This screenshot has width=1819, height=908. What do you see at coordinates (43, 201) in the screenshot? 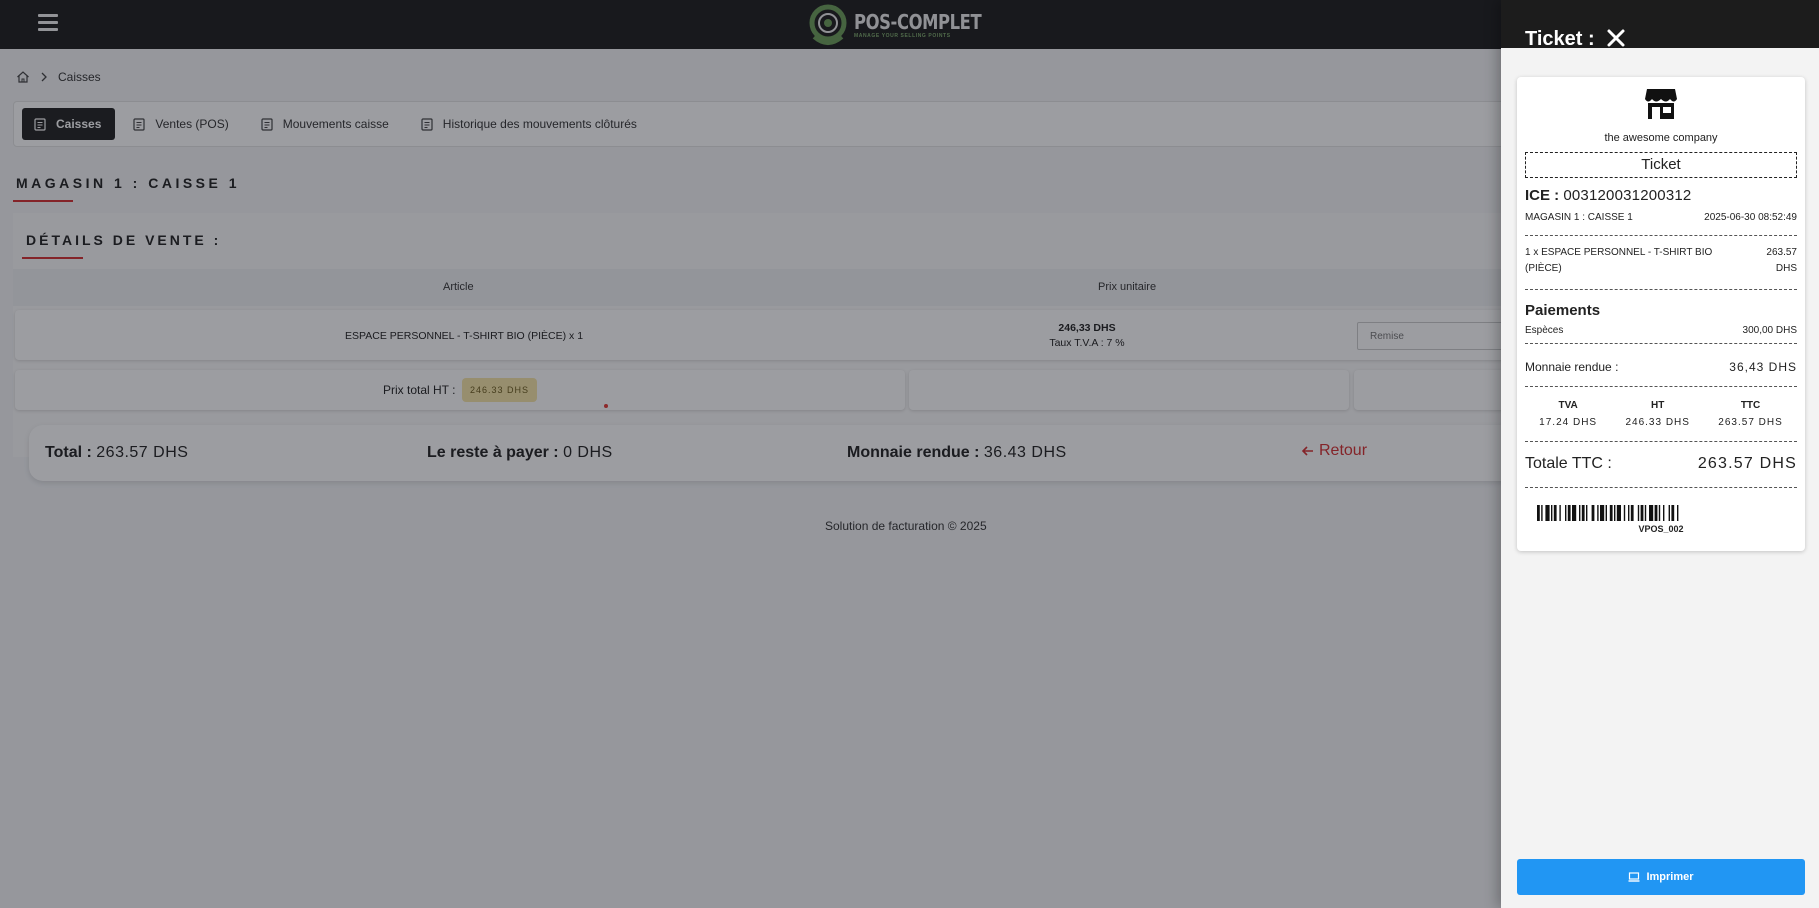
I see `title-underline` at bounding box center [43, 201].